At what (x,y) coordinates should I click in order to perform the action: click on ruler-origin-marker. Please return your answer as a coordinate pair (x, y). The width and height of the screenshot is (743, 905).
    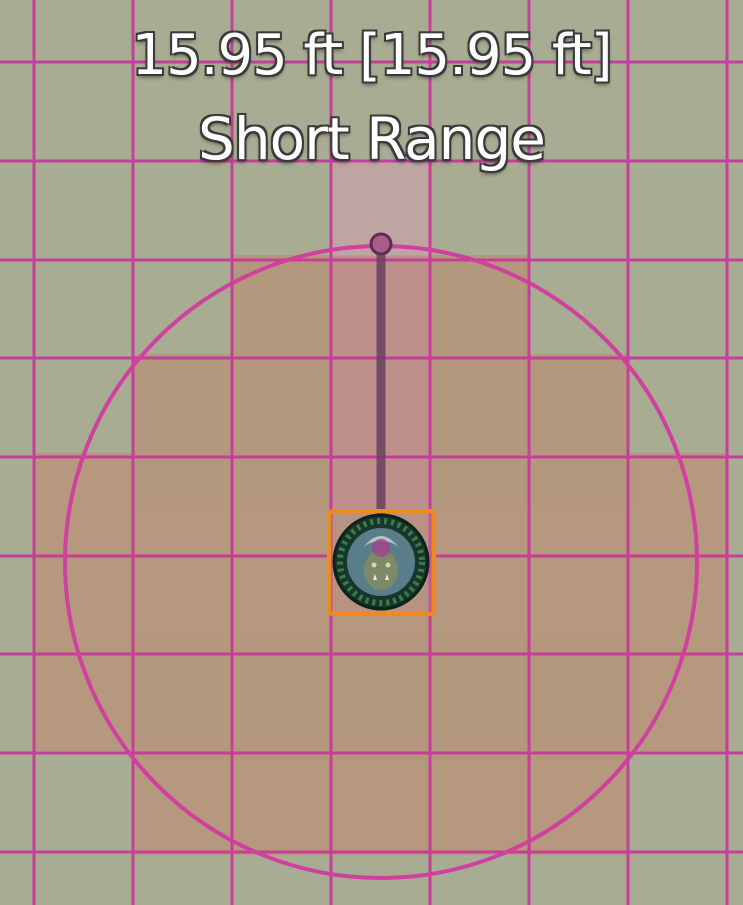
    Looking at the image, I should click on (381, 548).